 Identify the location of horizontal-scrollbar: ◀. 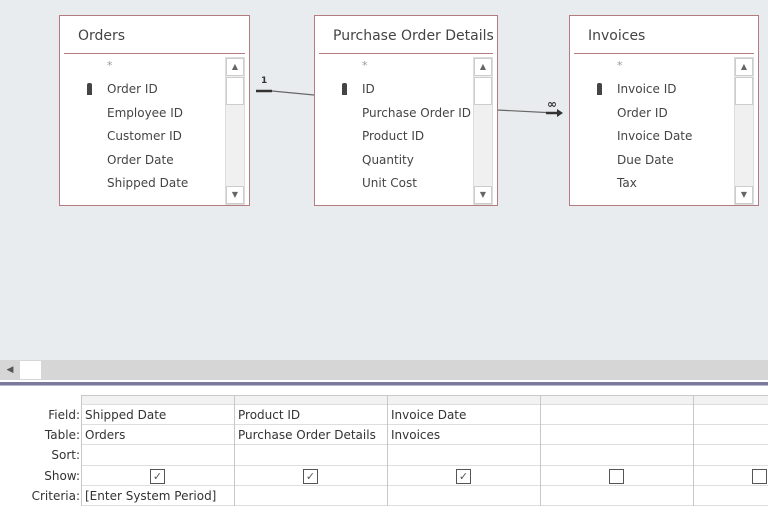
(384, 370).